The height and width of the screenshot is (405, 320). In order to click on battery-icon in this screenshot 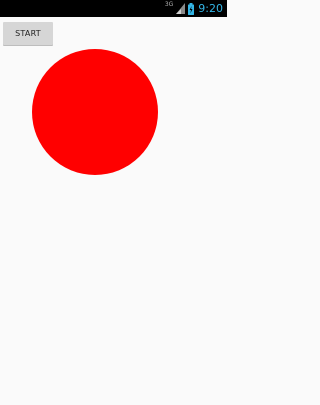, I will do `click(191, 8)`.